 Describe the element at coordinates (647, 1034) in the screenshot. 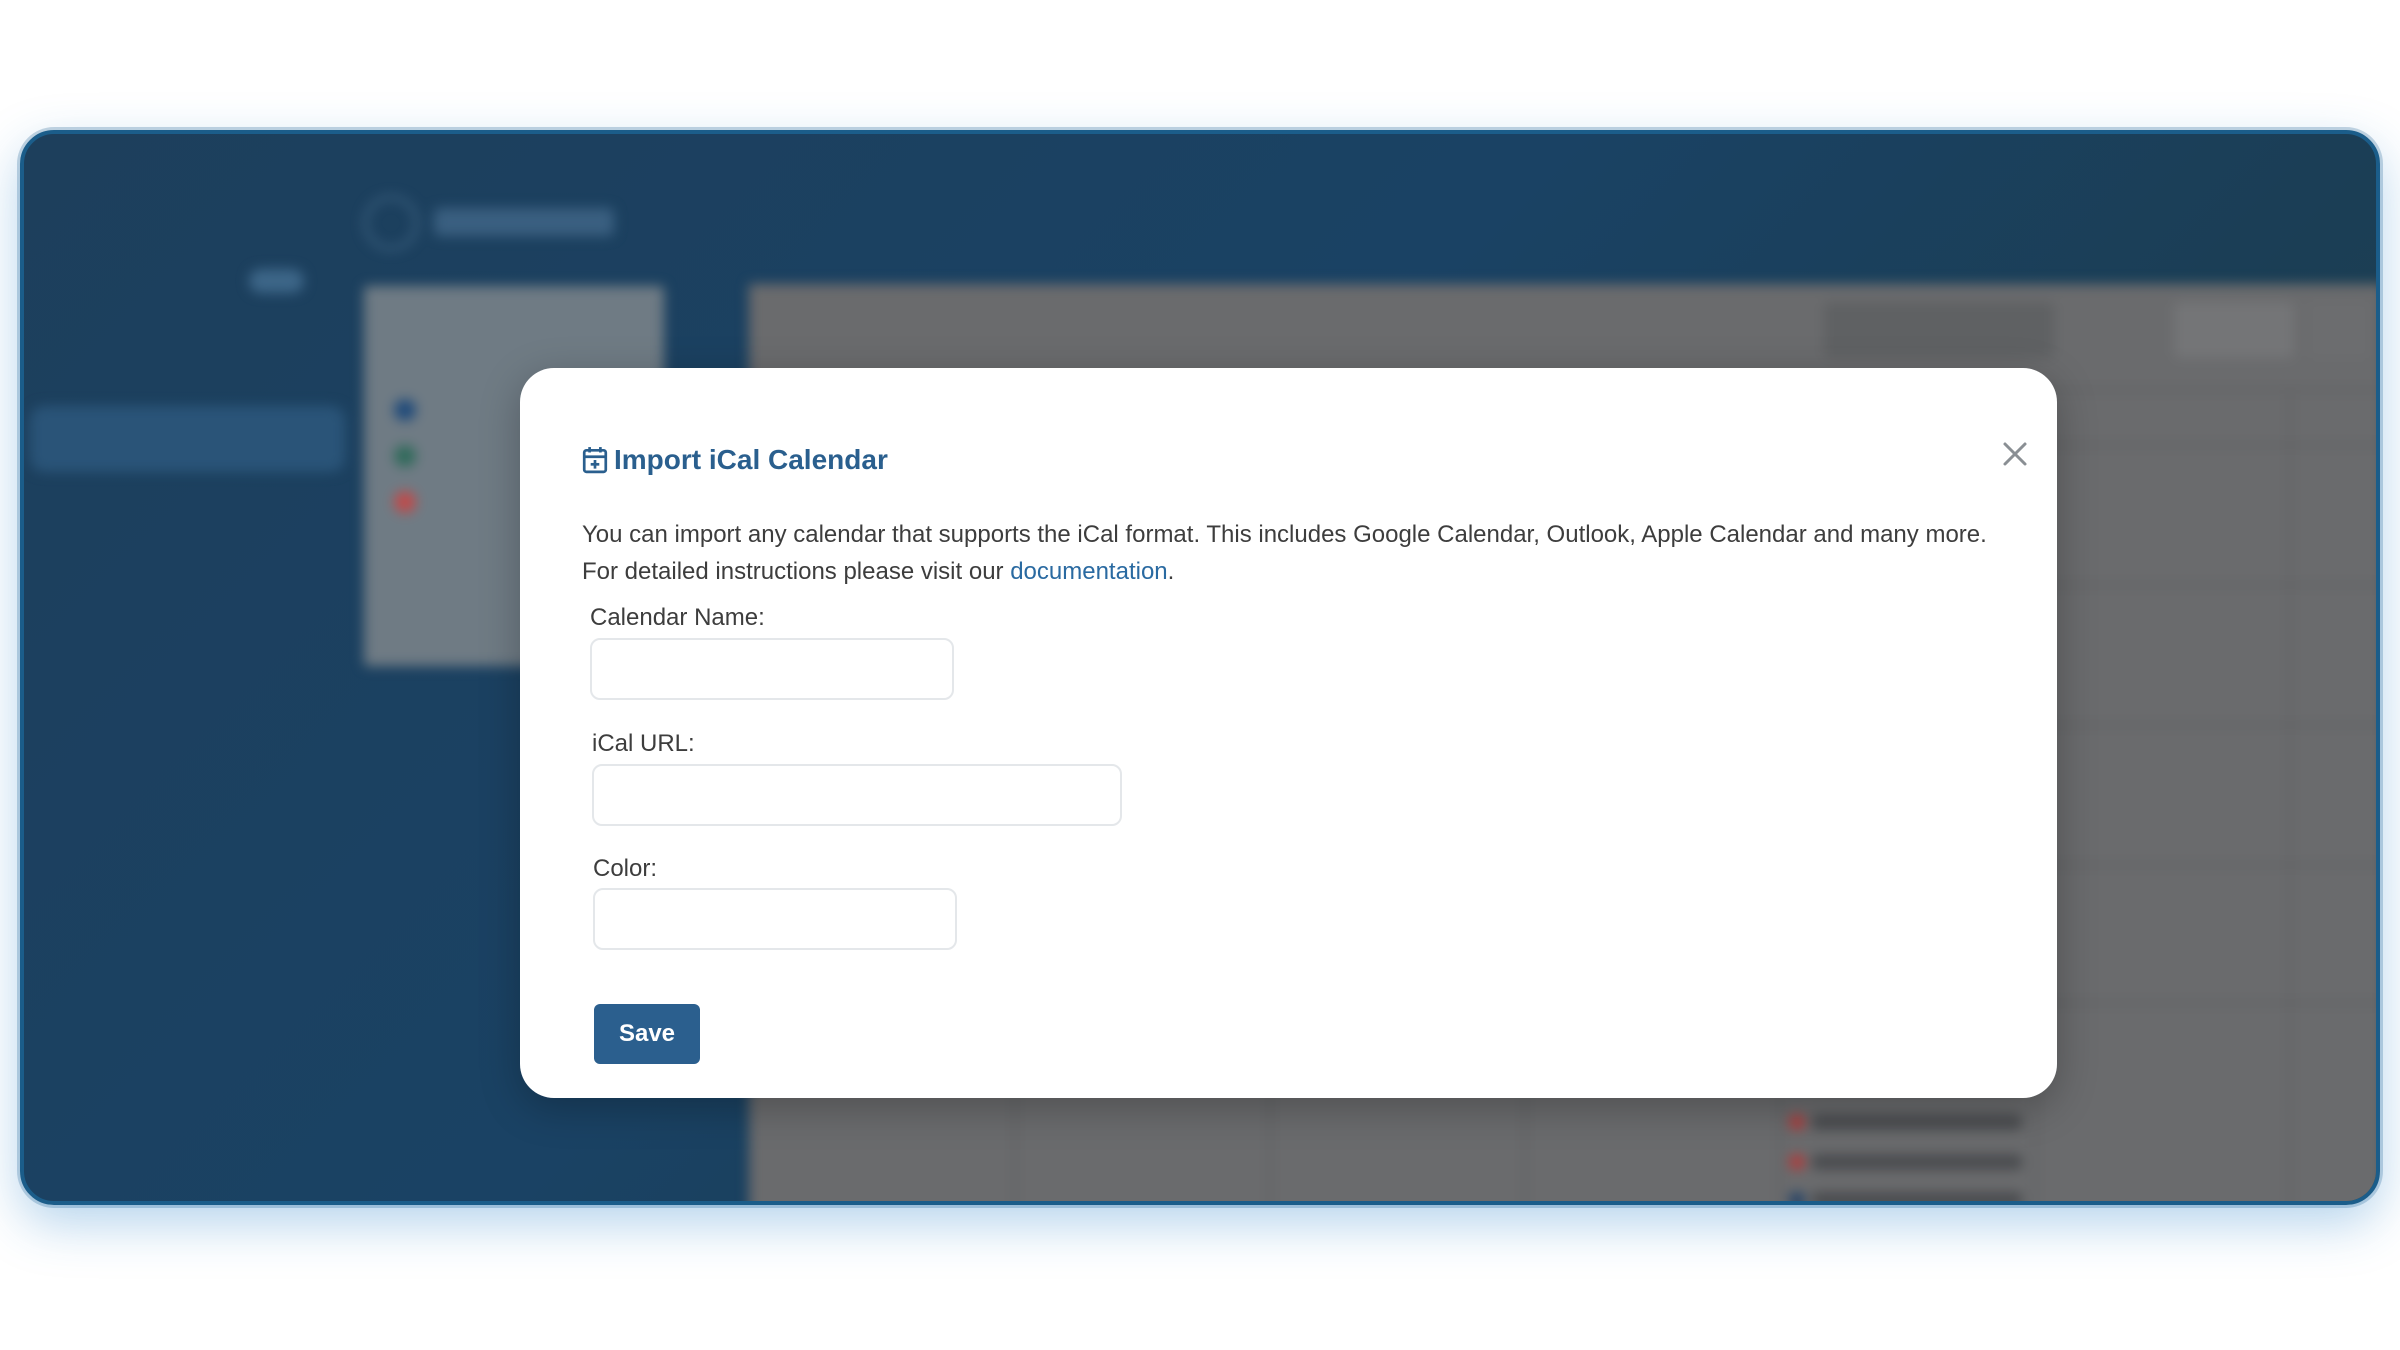

I see `save-button: Save` at that location.